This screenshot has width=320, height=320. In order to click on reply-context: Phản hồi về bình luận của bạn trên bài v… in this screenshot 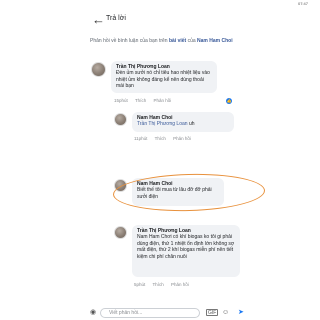, I will do `click(175, 41)`.